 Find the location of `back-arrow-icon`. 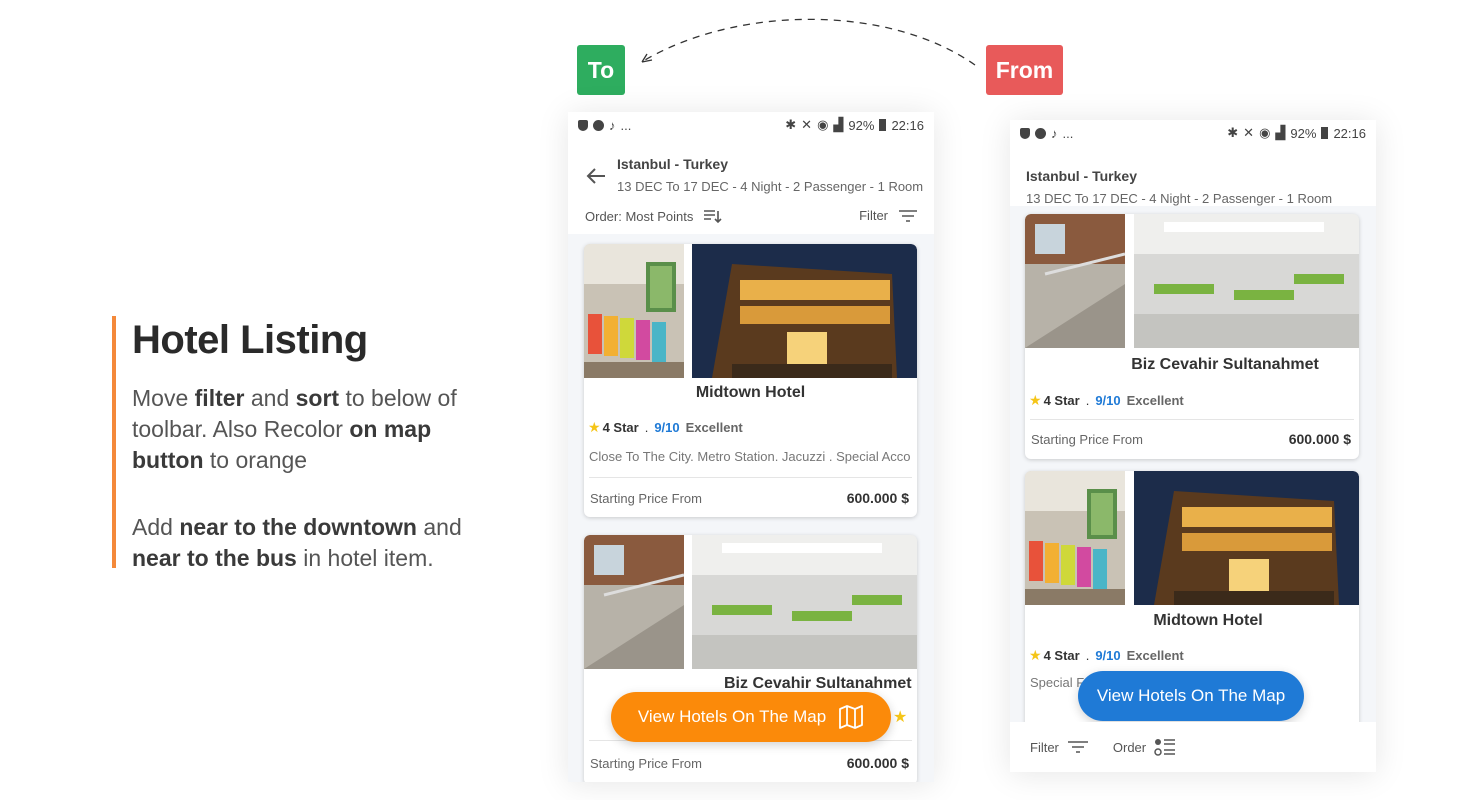

back-arrow-icon is located at coordinates (596, 176).